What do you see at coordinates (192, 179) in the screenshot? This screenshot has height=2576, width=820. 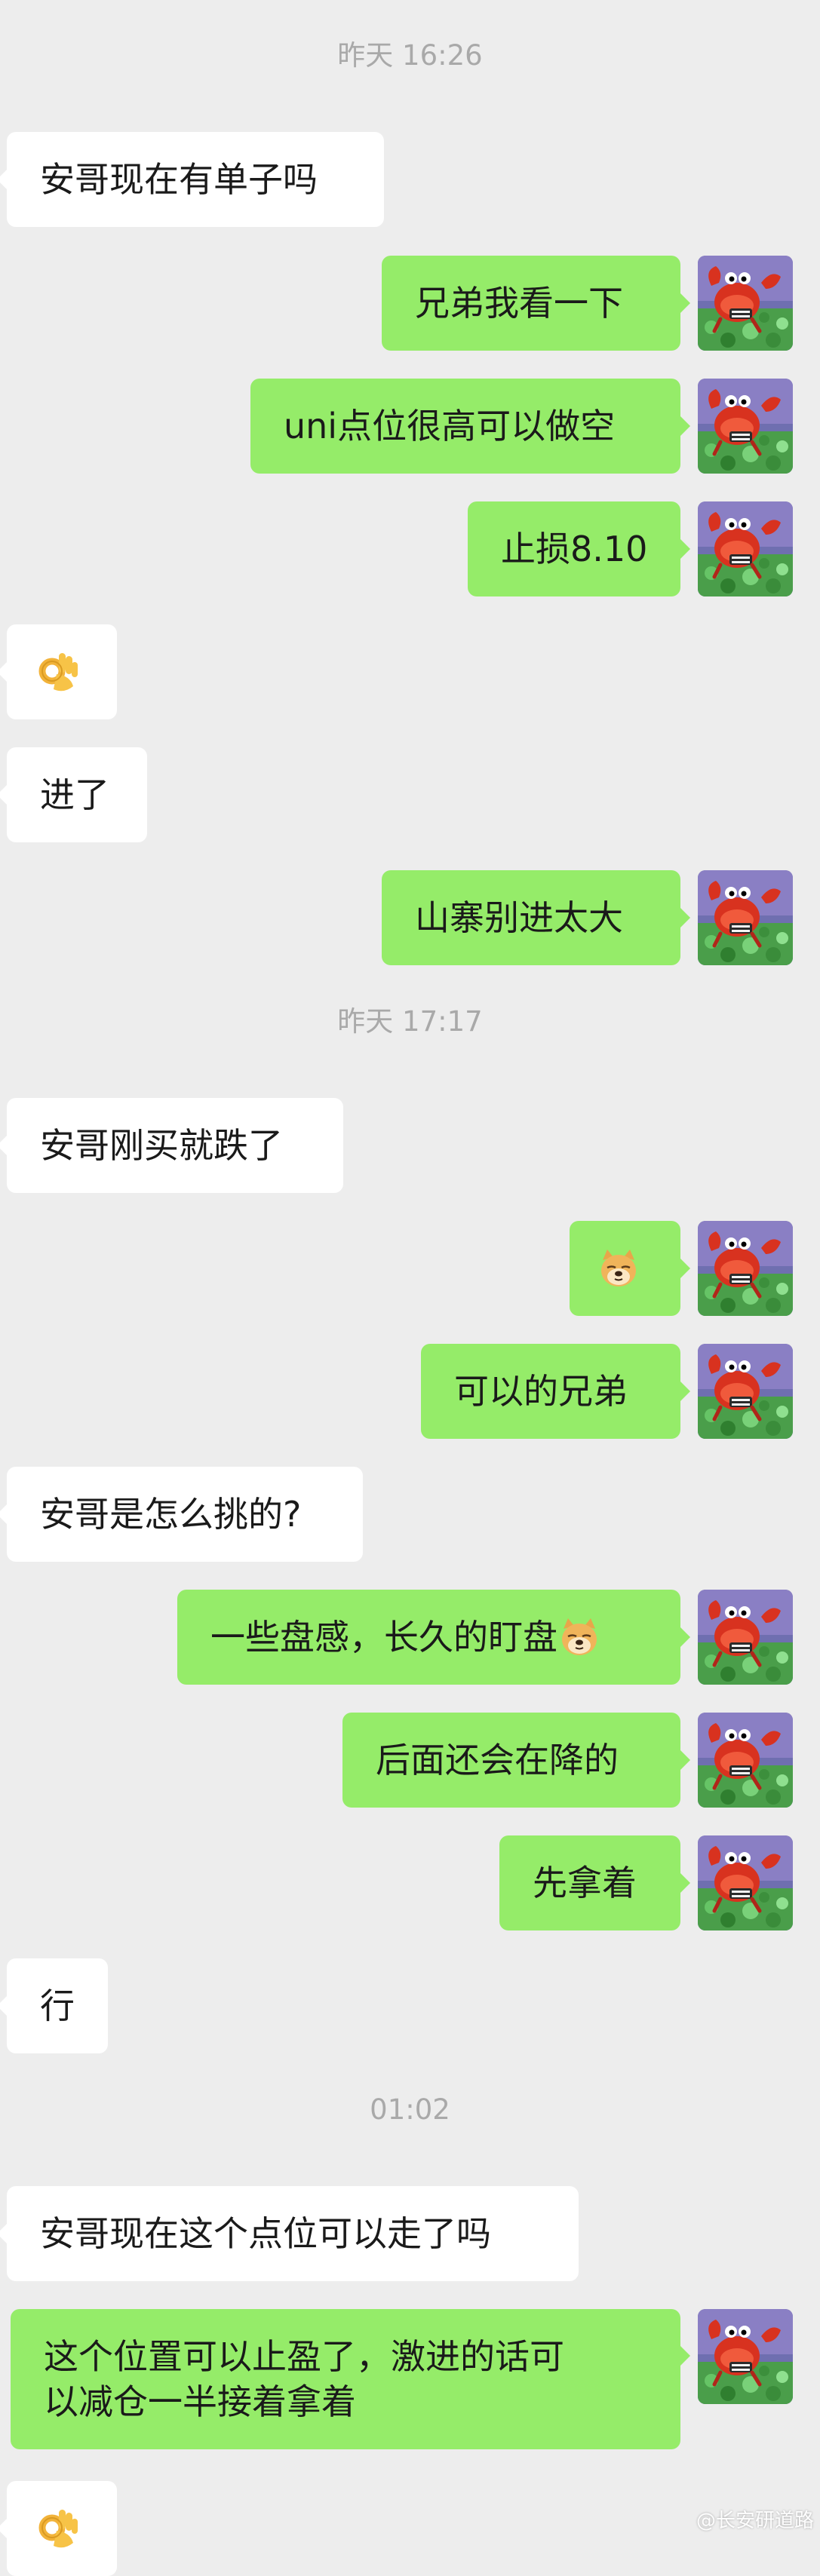 I see `message-bubble-incoming: 安哥现在有单子吗` at bounding box center [192, 179].